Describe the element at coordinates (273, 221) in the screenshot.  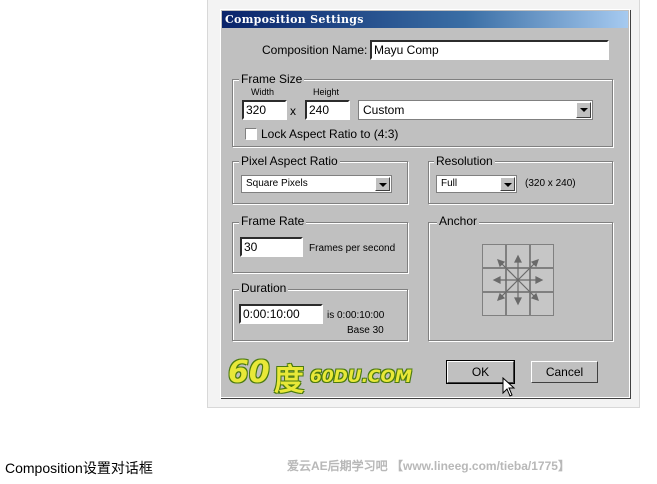
I see `frame-rate-group-label: Frame Rate` at that location.